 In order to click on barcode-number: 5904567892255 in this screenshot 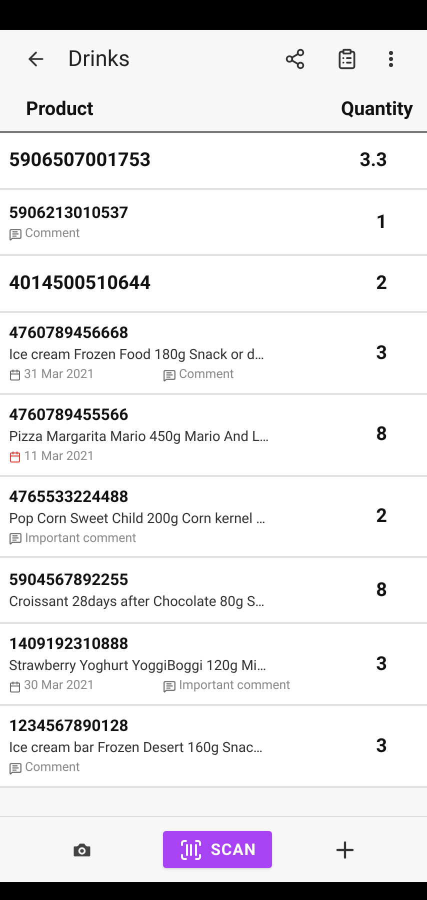, I will do `click(69, 579)`.